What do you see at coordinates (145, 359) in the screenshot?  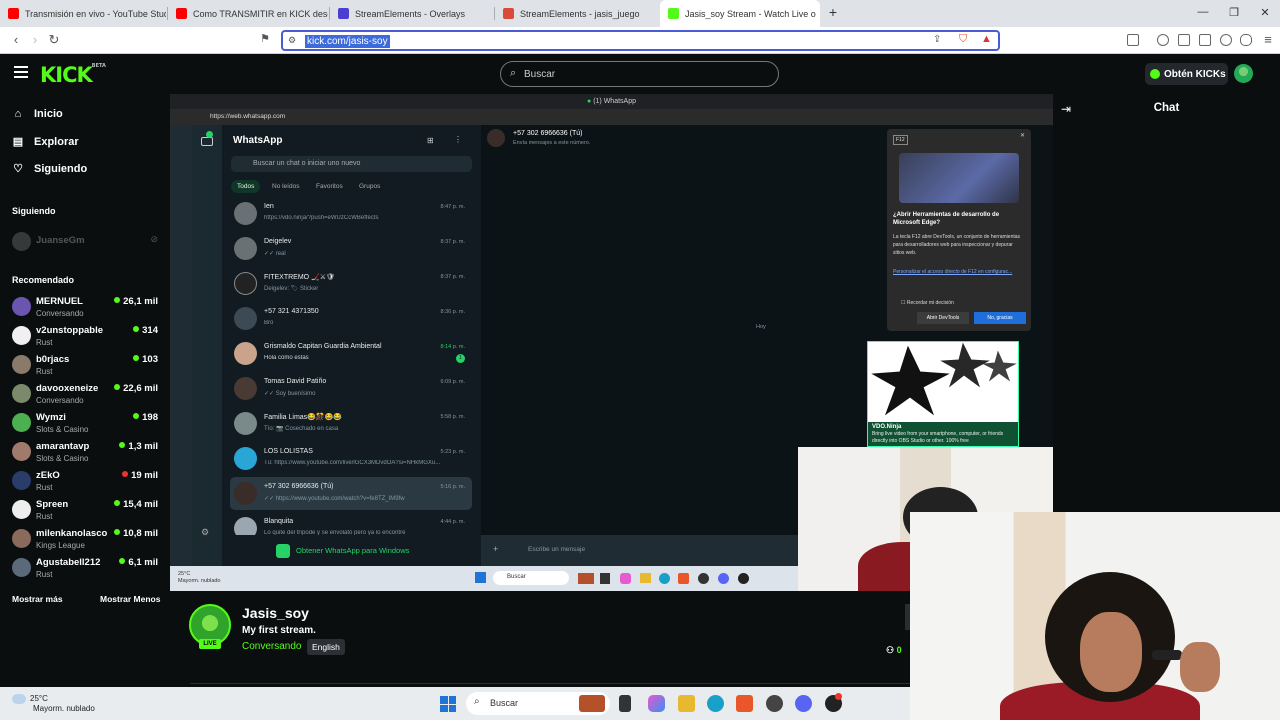 I see `viewer-count: 103` at bounding box center [145, 359].